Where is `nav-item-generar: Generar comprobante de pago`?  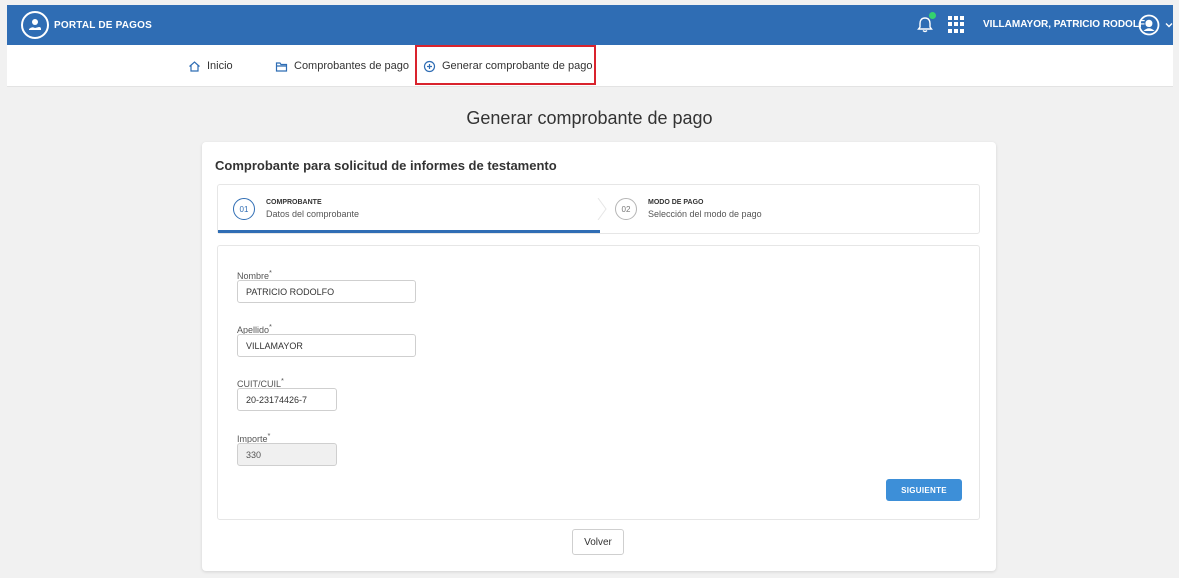 nav-item-generar: Generar comprobante de pago is located at coordinates (507, 66).